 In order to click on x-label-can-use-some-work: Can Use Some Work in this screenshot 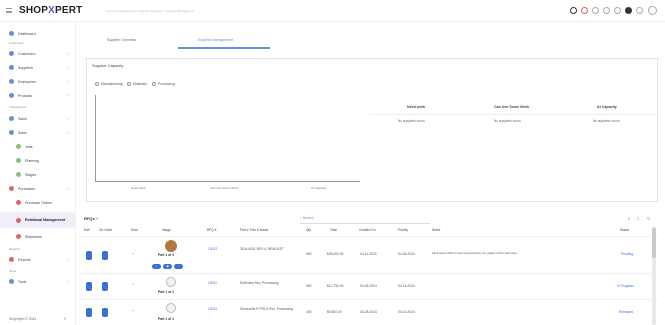, I will do `click(224, 188)`.